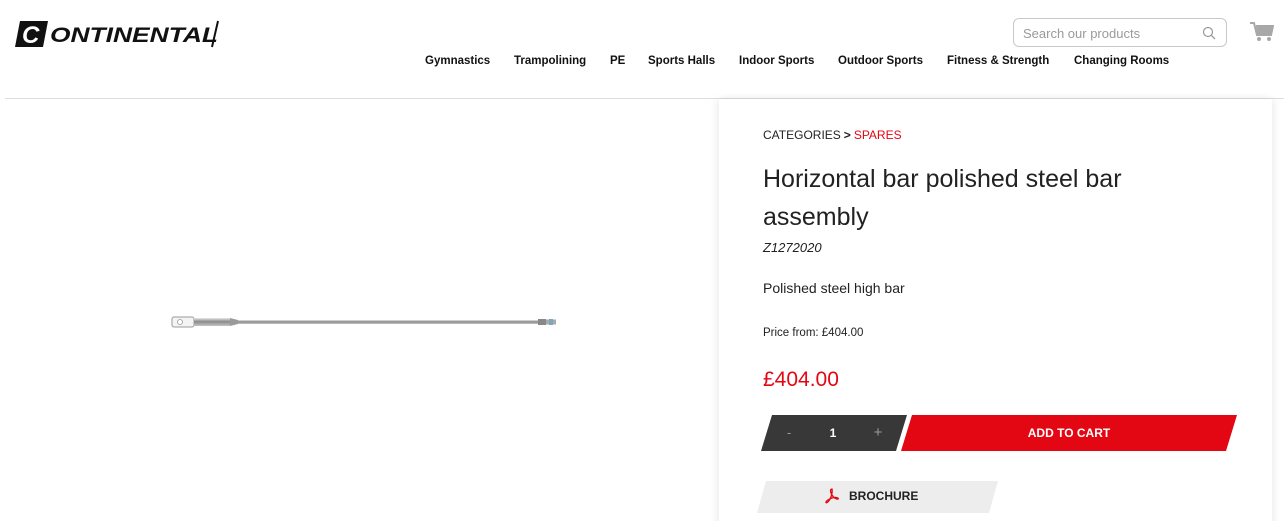  What do you see at coordinates (792, 247) in the screenshot?
I see `product-sku: Z1272020` at bounding box center [792, 247].